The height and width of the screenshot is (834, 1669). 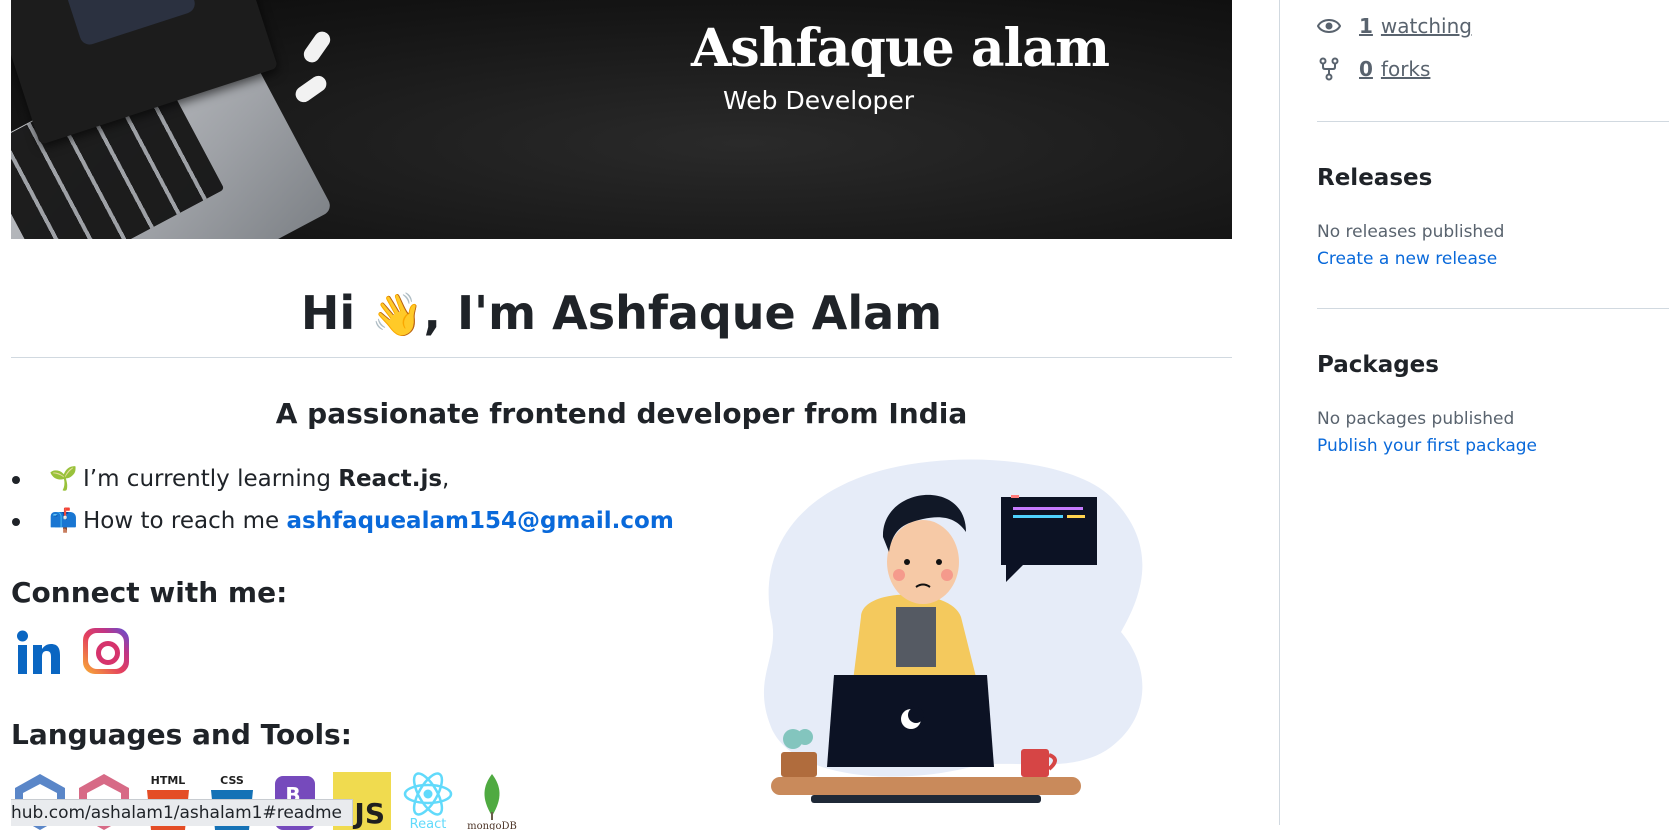 What do you see at coordinates (971, 641) in the screenshot?
I see `developer-illustration` at bounding box center [971, 641].